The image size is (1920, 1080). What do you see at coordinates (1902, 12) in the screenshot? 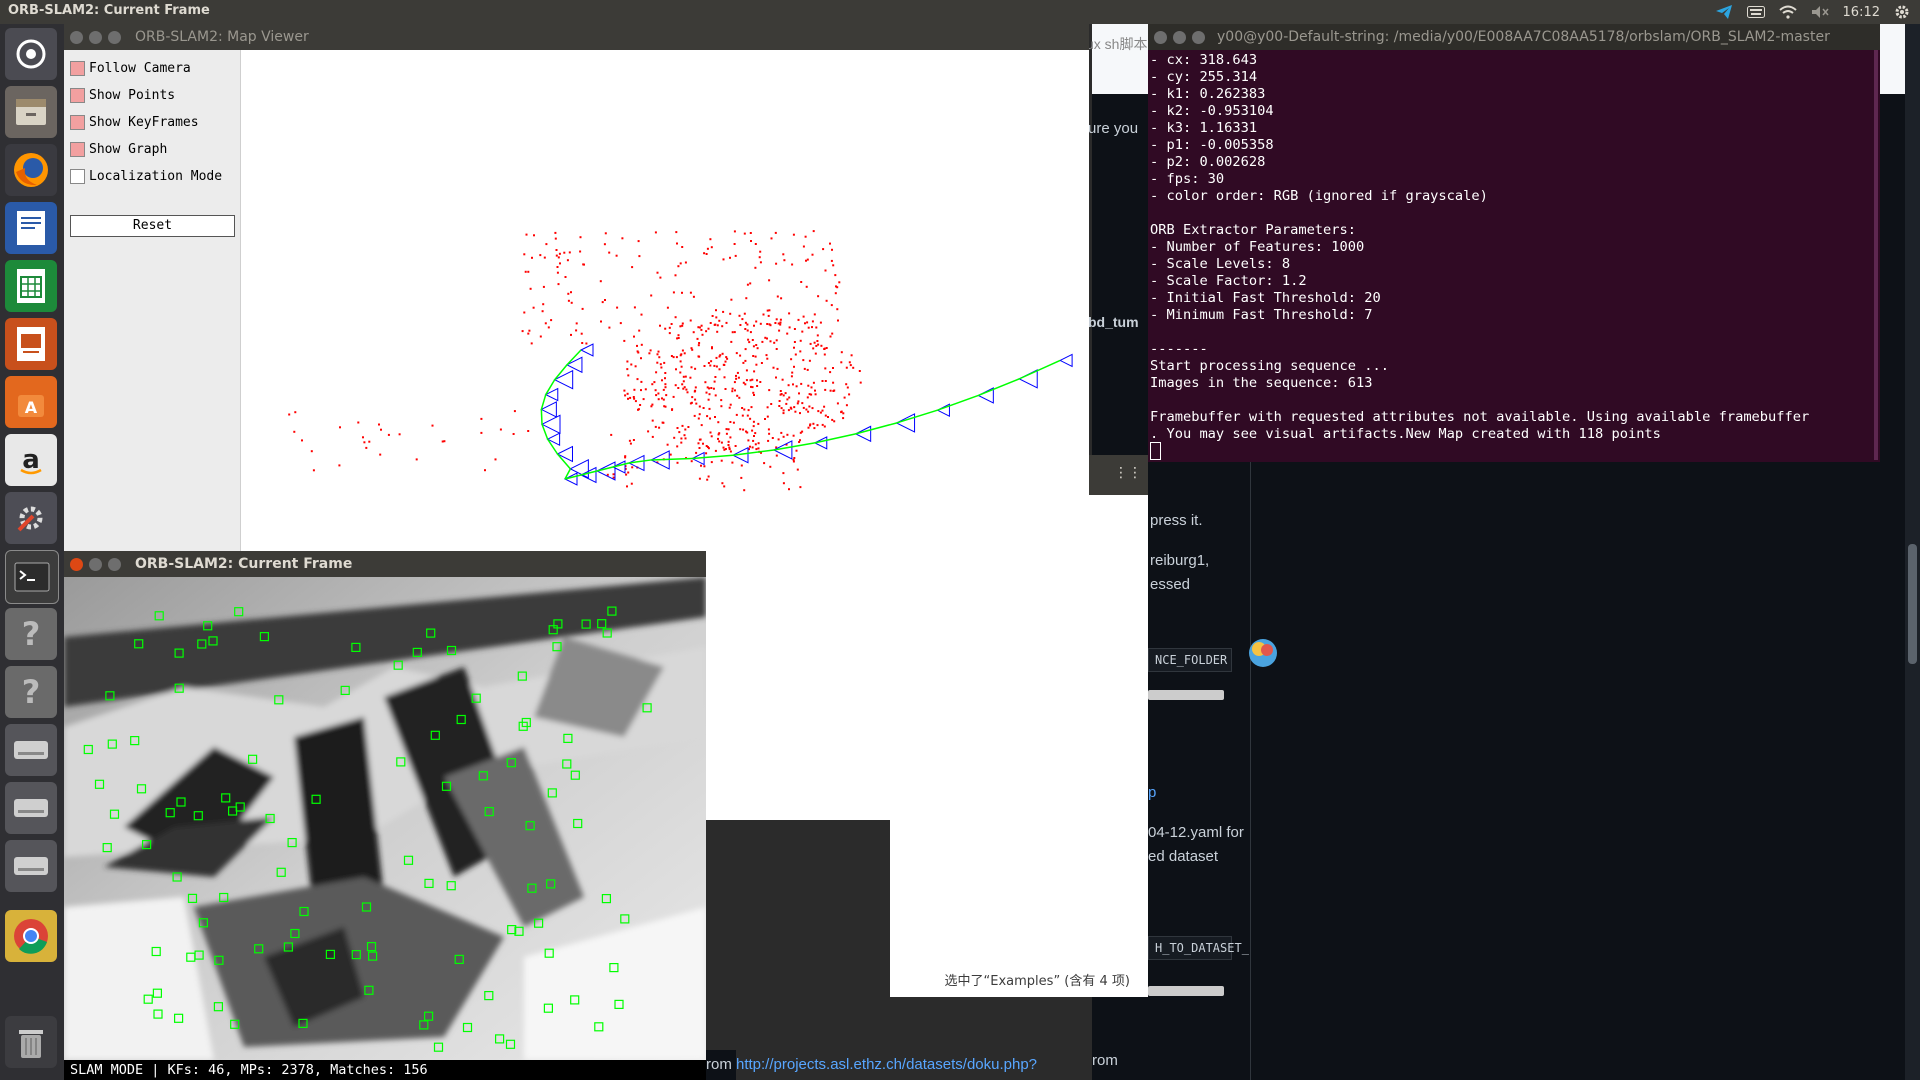
I see `gear-icon` at bounding box center [1902, 12].